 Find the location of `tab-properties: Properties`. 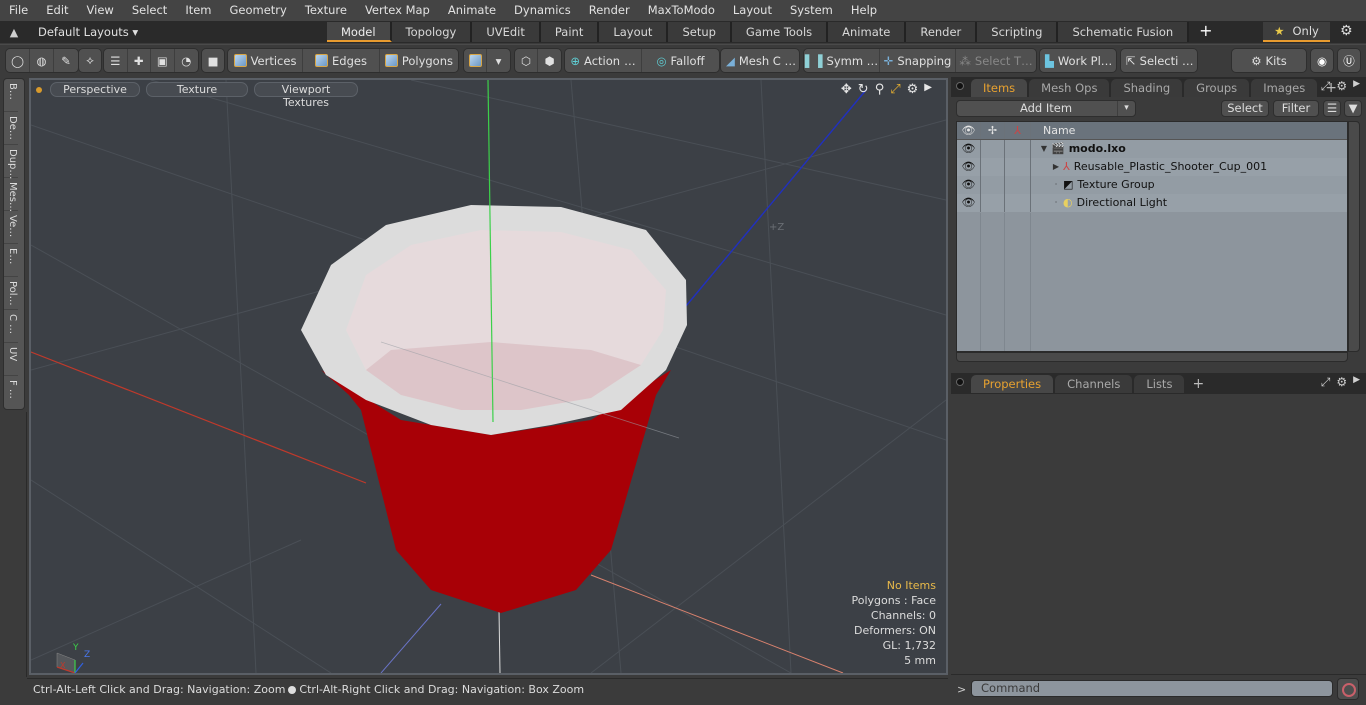

tab-properties: Properties is located at coordinates (1012, 384).